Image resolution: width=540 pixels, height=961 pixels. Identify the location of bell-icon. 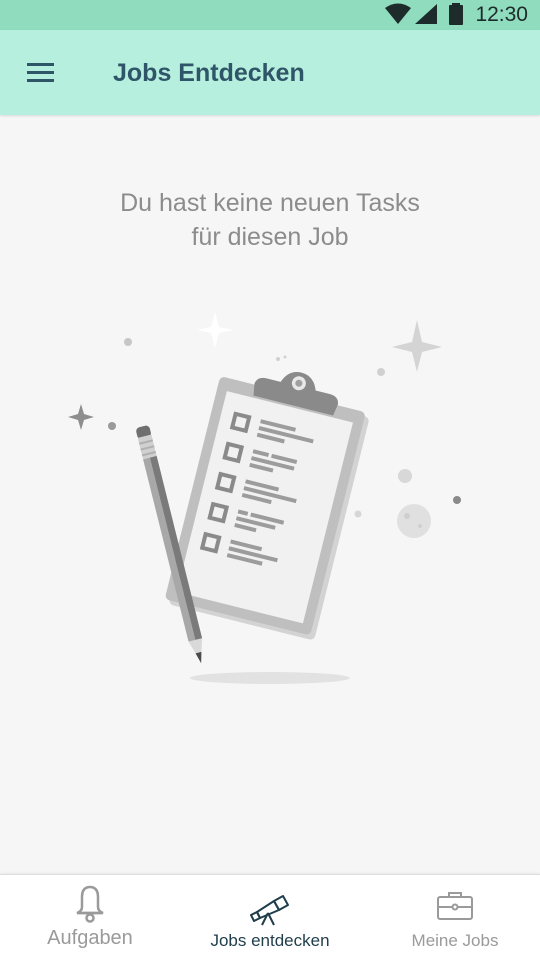
(90, 906).